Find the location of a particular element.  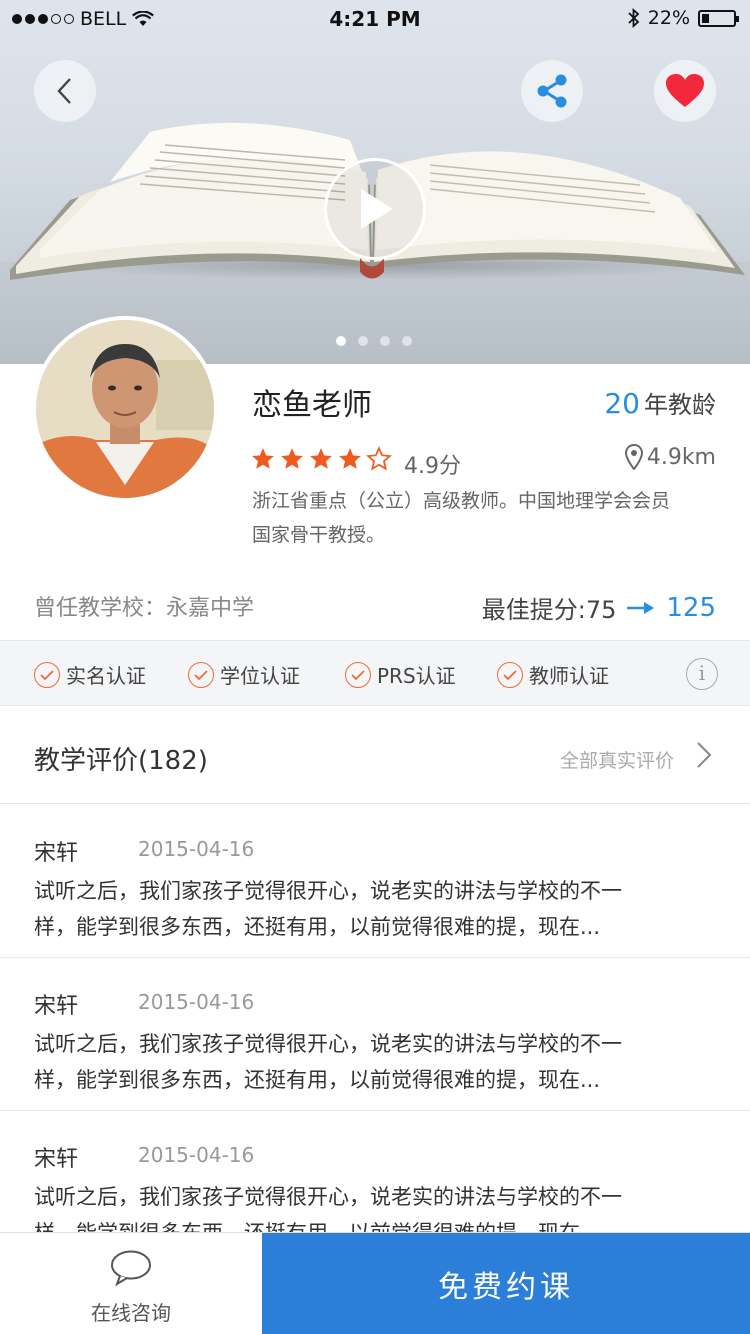

carousel-indicator is located at coordinates (374, 341).